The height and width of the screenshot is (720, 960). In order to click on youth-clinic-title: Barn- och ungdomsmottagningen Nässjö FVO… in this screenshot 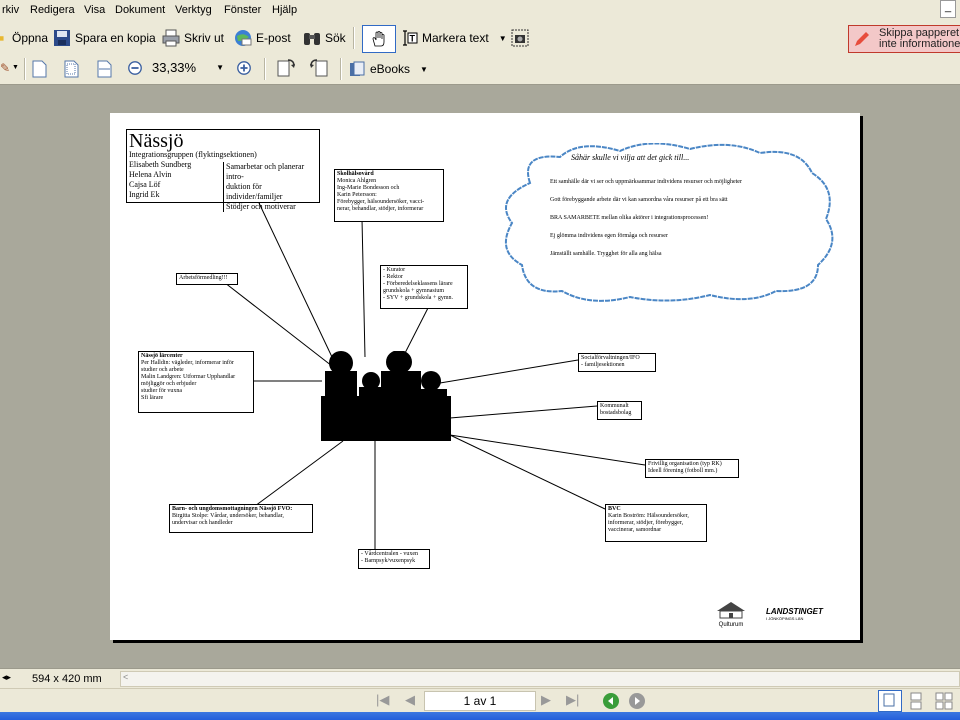, I will do `click(232, 509)`.